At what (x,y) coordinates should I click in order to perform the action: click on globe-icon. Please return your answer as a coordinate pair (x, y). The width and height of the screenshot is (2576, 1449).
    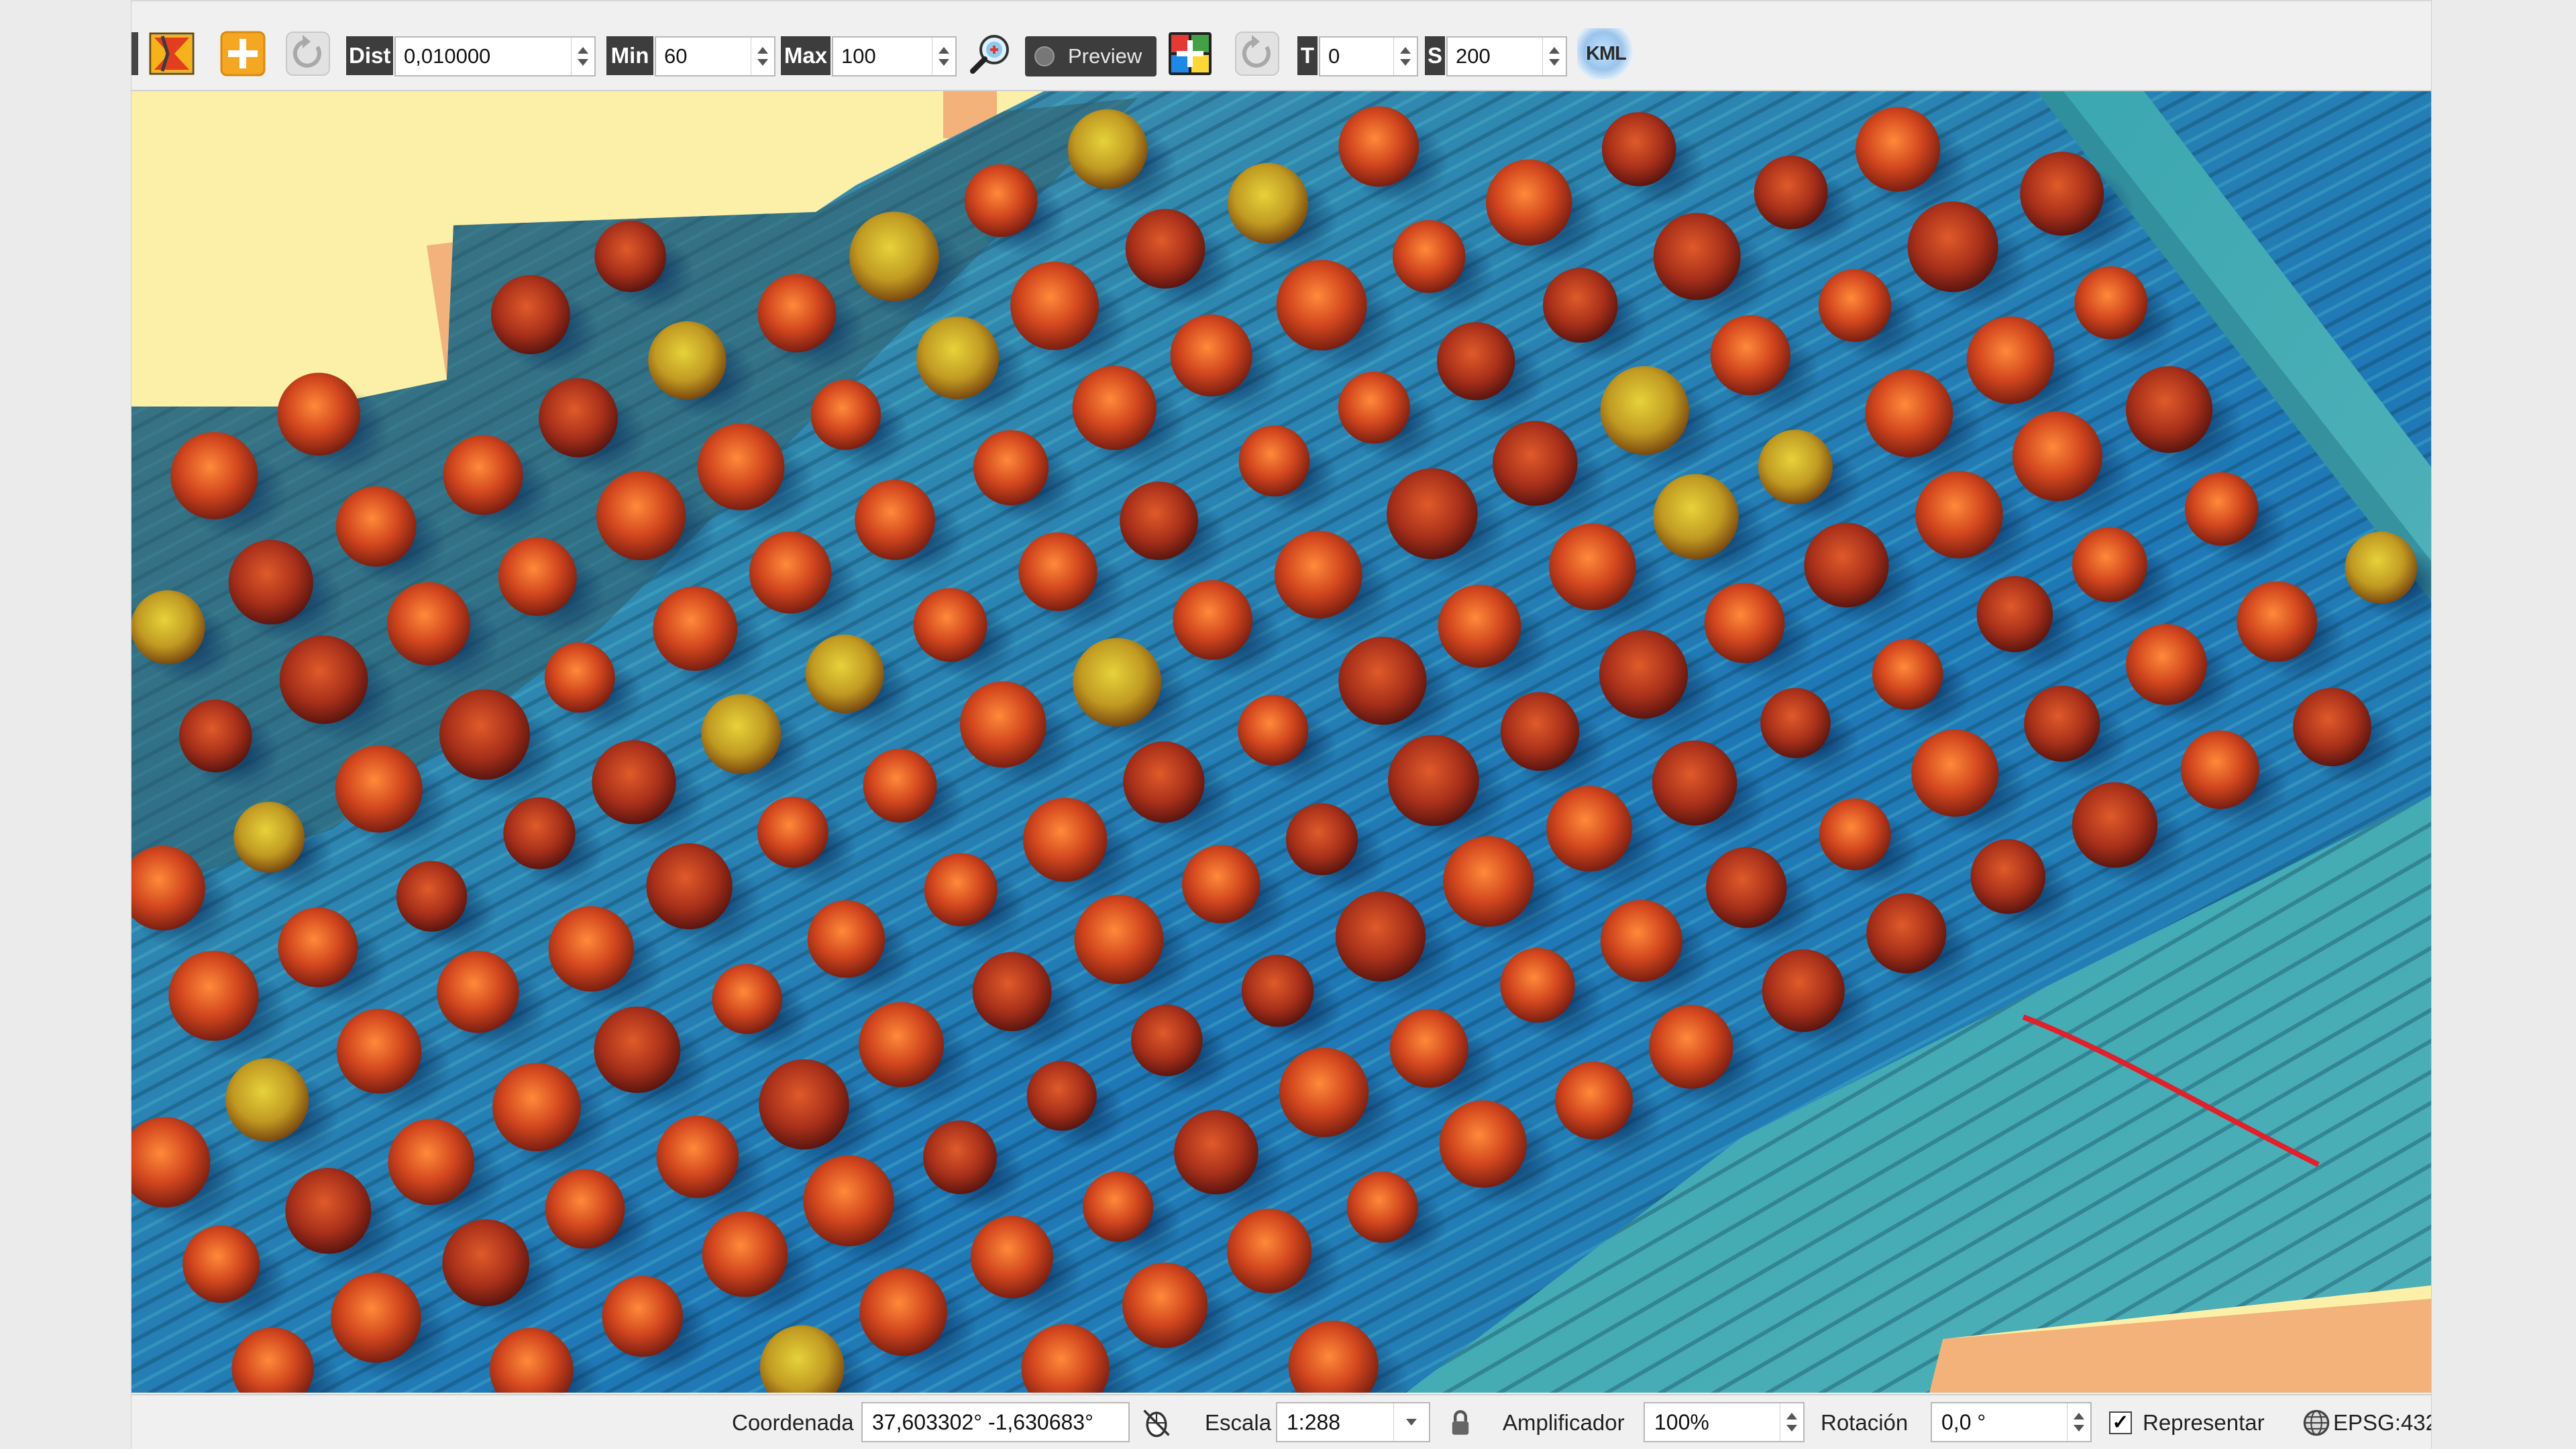
    Looking at the image, I should click on (2316, 1422).